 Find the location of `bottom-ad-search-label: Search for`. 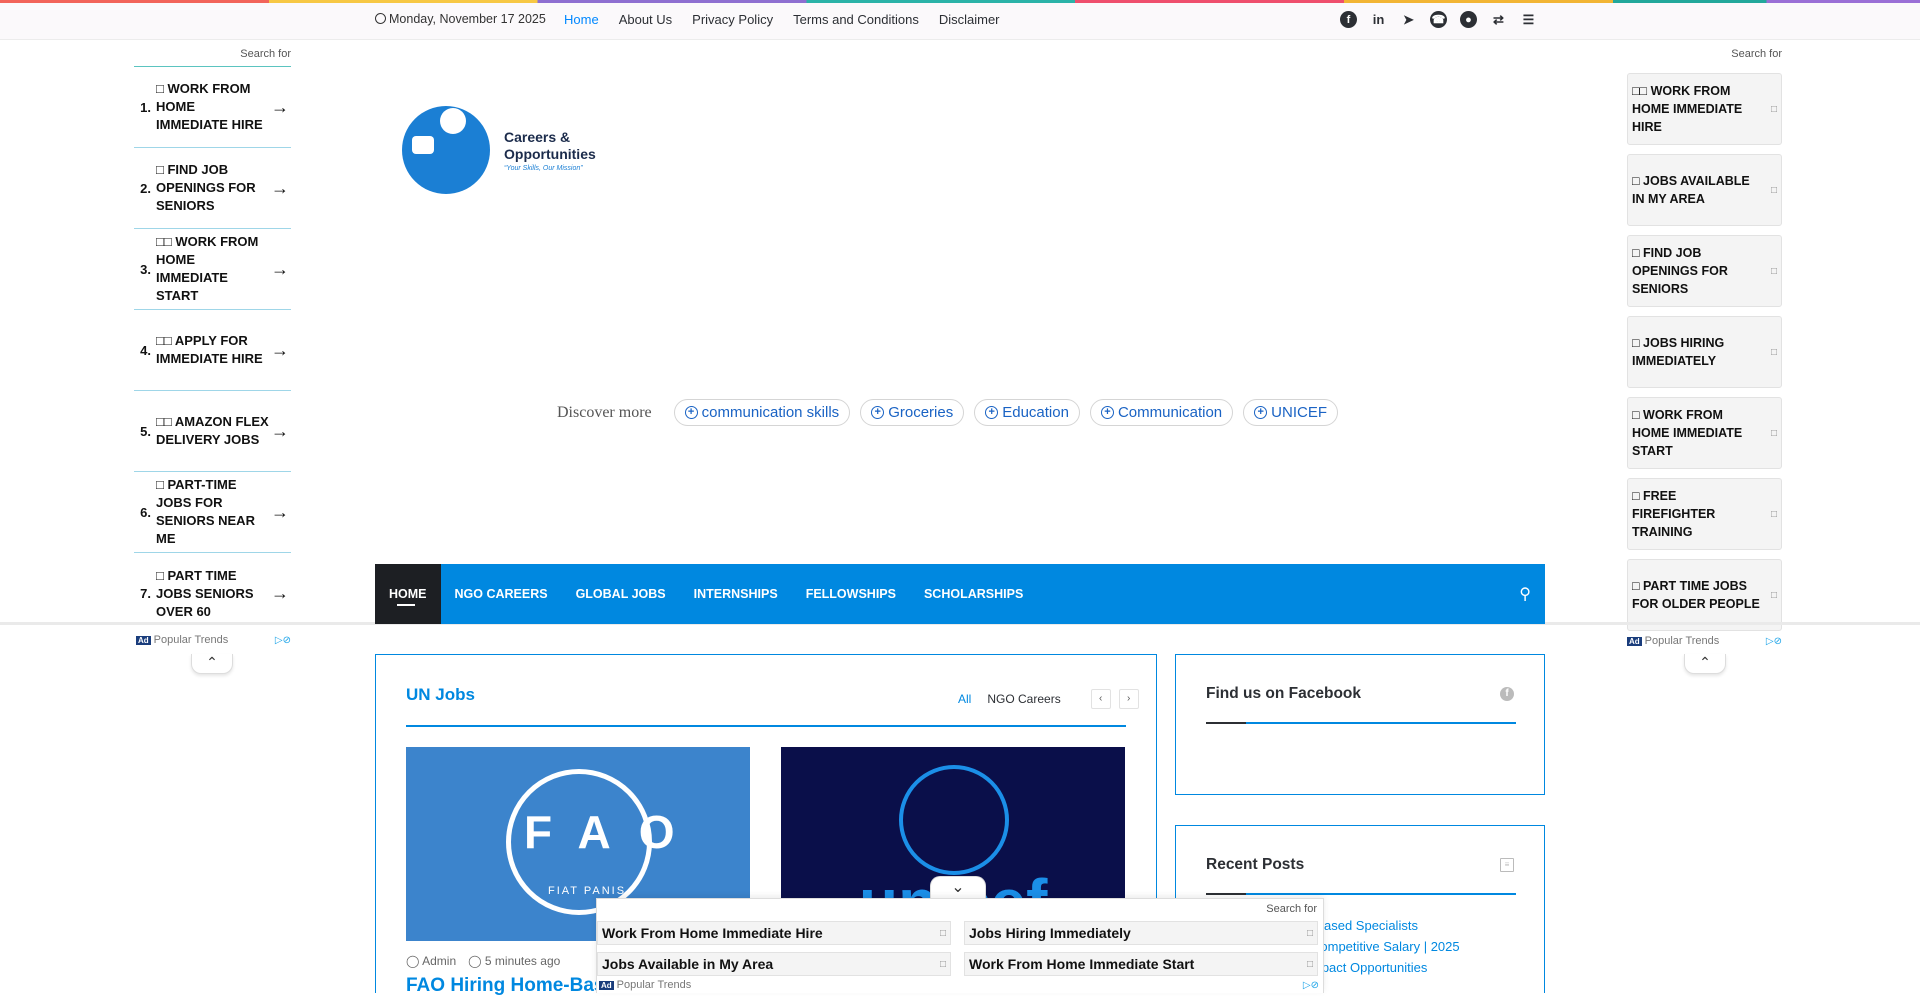

bottom-ad-search-label: Search for is located at coordinates (1291, 909).